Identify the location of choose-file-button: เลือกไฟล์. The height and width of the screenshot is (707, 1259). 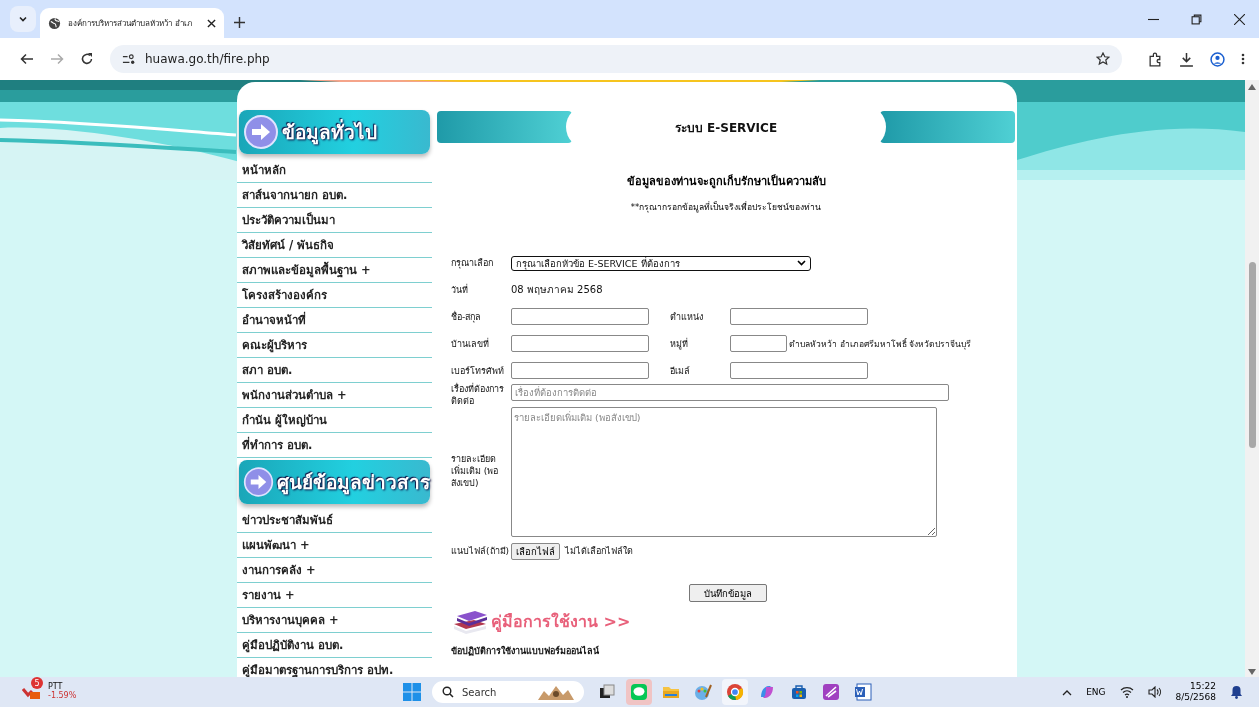
(536, 551).